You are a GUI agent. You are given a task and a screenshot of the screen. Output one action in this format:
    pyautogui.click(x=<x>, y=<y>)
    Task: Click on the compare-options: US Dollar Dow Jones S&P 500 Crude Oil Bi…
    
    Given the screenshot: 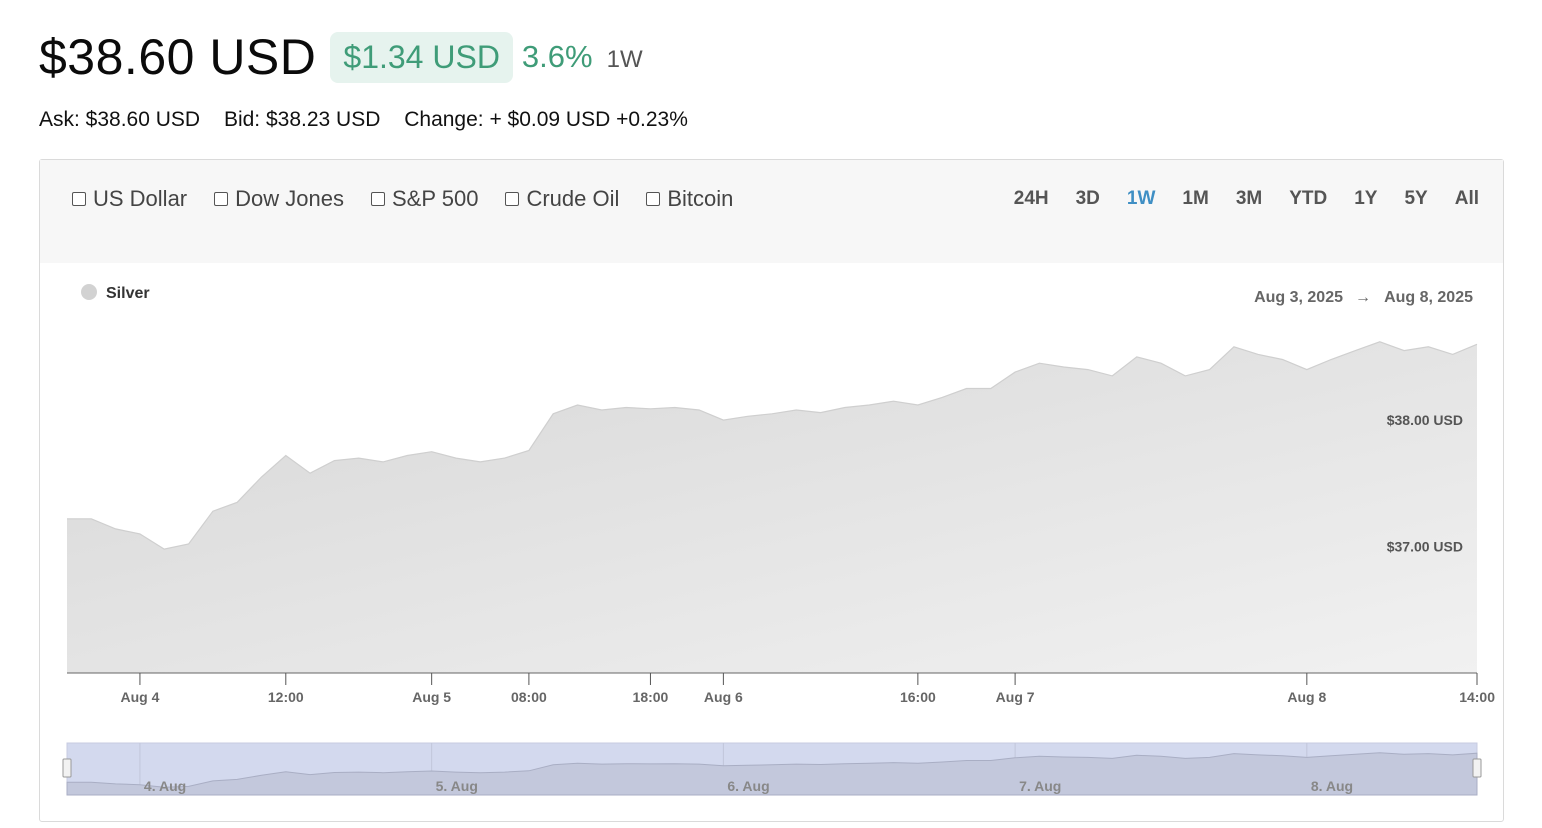 What is the action you would take?
    pyautogui.click(x=416, y=199)
    